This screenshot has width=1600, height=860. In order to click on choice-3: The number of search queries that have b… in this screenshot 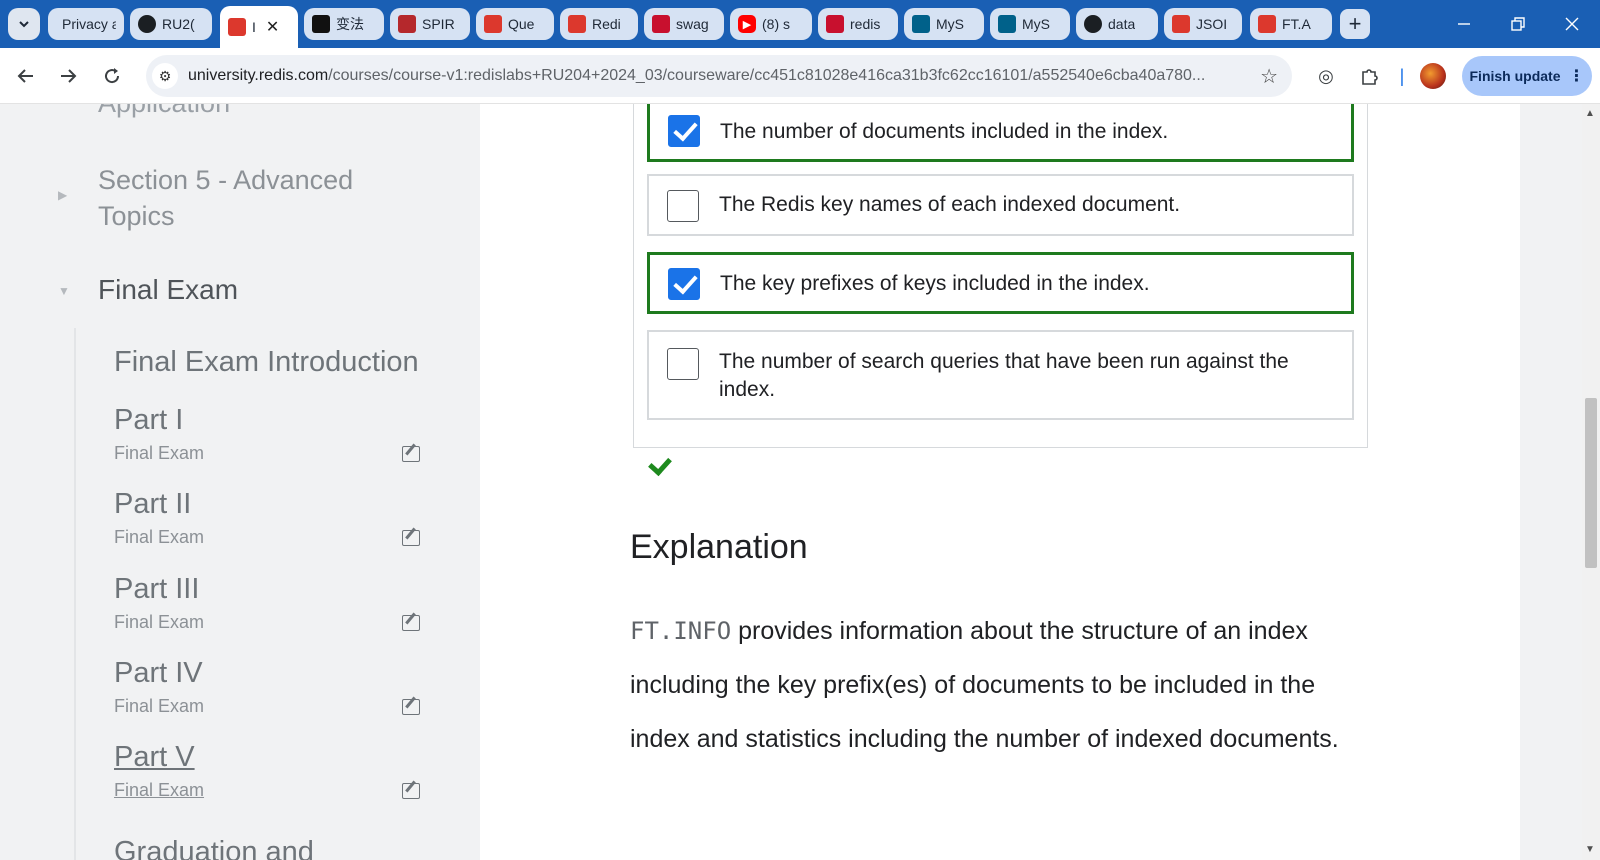, I will do `click(1000, 375)`.